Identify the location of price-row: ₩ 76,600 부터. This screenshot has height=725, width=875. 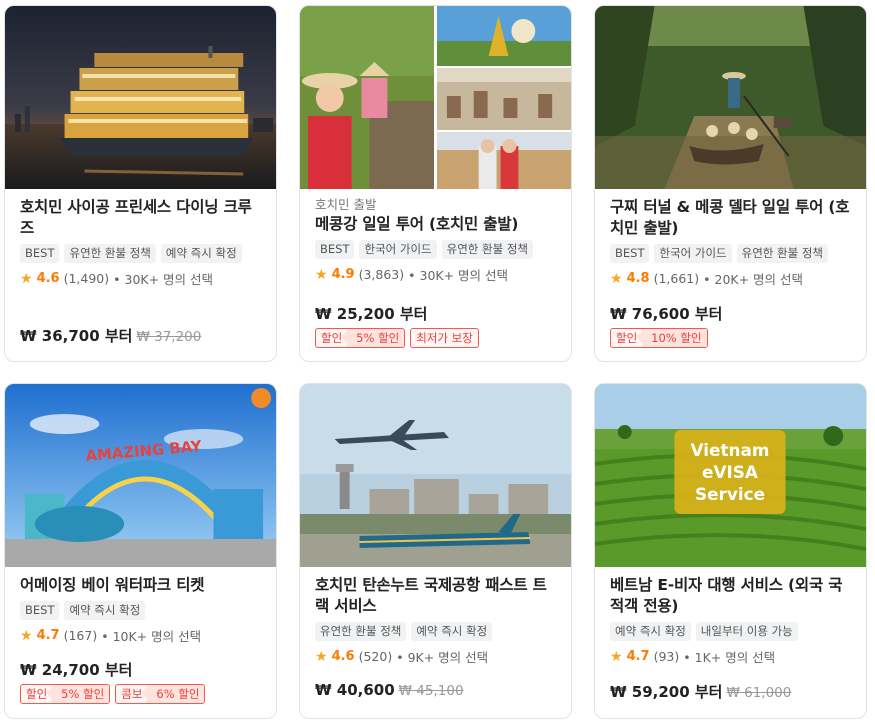
(666, 313).